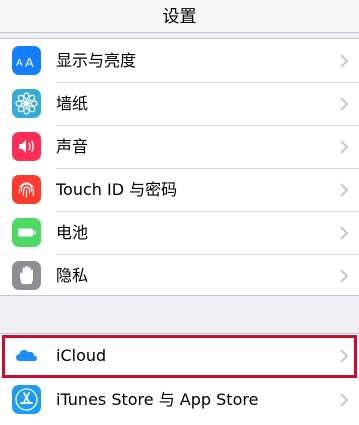 The image size is (359, 425). I want to click on settings-row-privacy: 隐私, so click(179, 276).